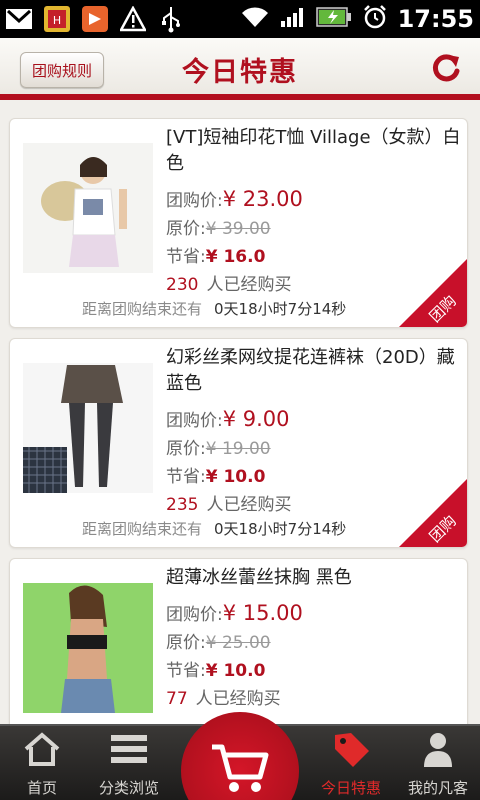 The width and height of the screenshot is (480, 800). I want to click on app-icon: H, so click(57, 19).